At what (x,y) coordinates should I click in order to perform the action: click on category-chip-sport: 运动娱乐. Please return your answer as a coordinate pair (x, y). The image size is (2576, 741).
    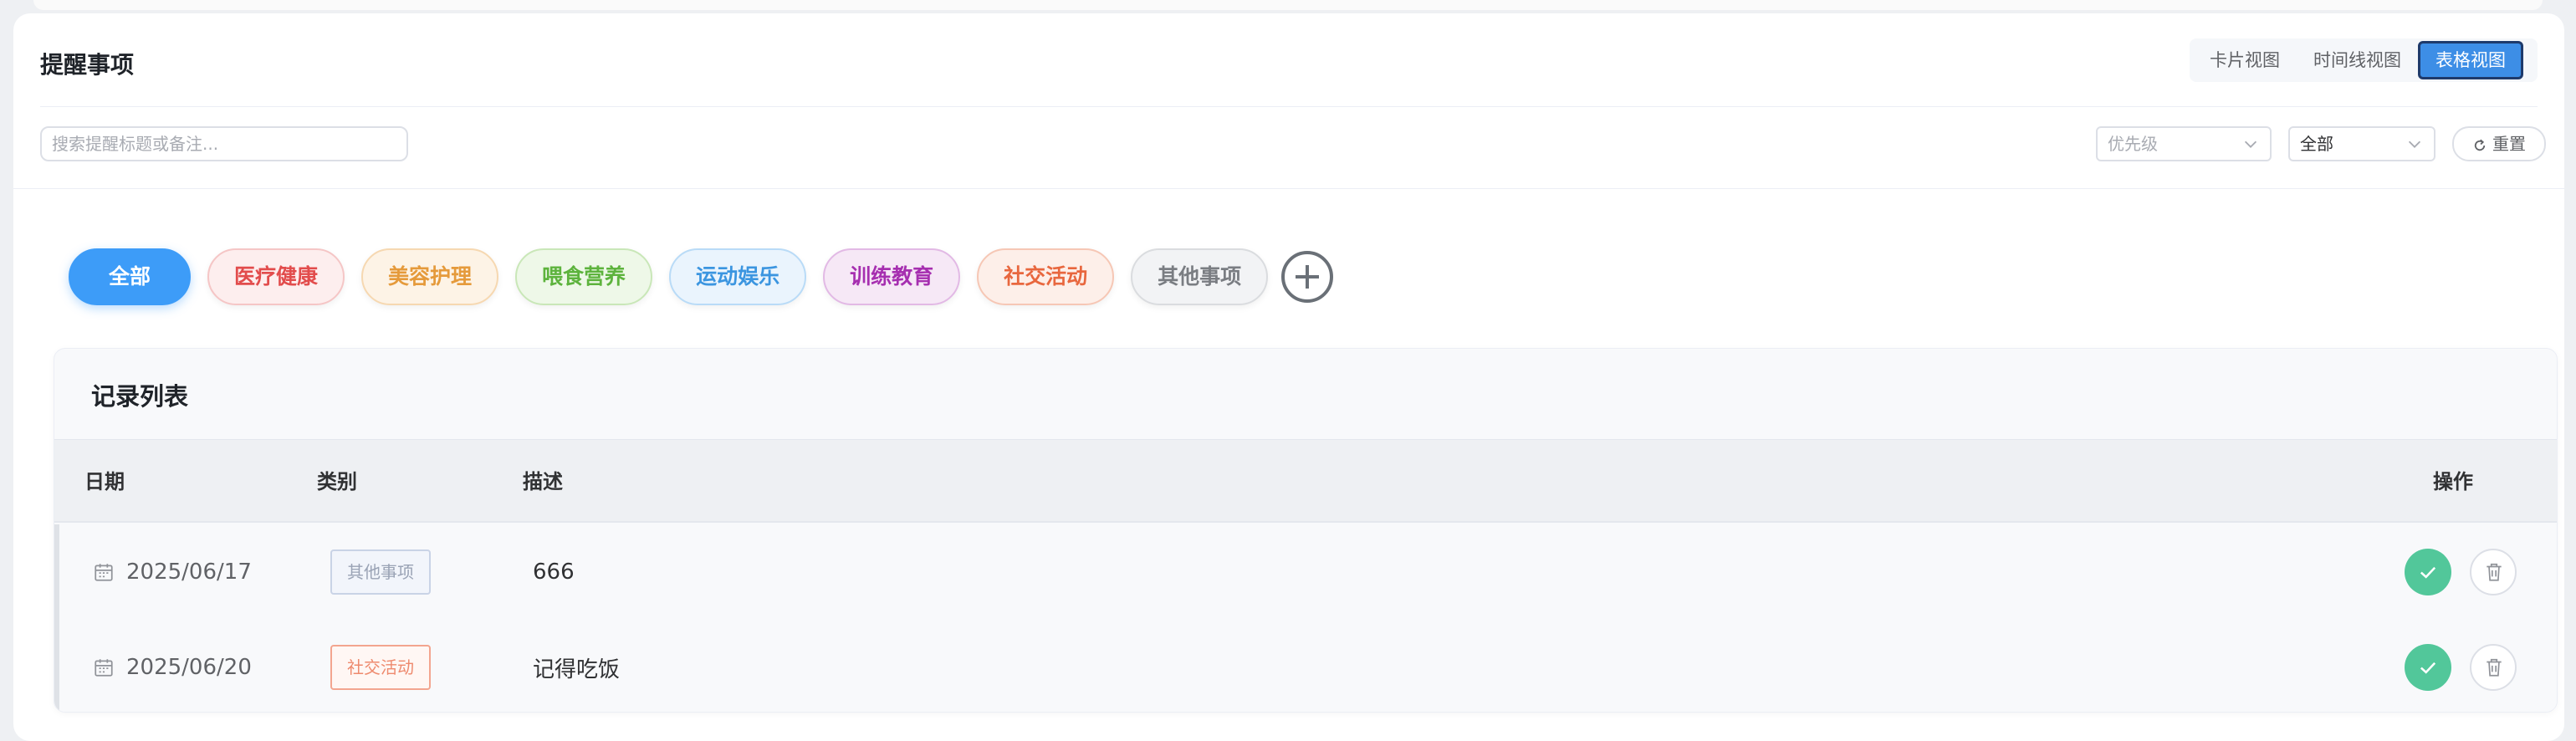
    Looking at the image, I should click on (738, 276).